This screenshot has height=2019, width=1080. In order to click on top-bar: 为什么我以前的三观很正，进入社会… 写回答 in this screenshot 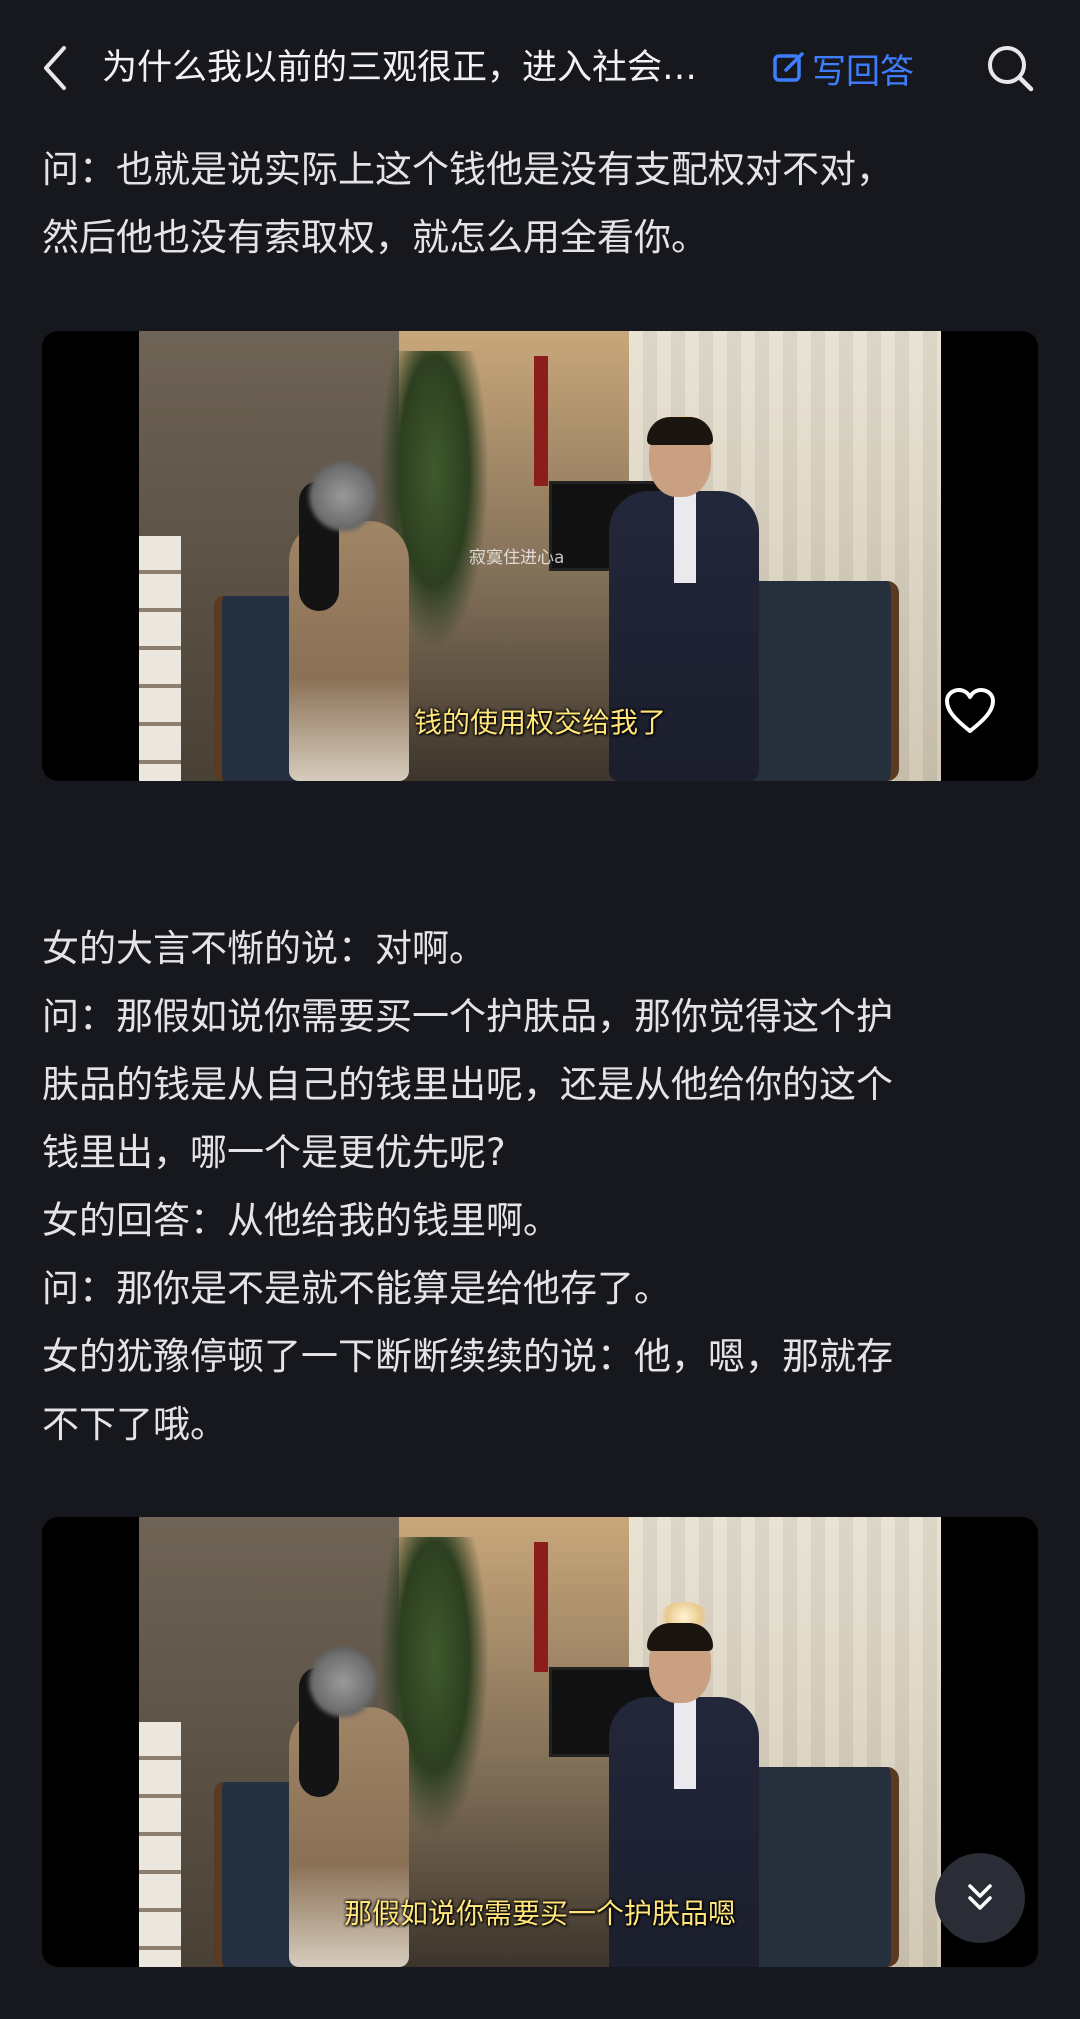, I will do `click(540, 67)`.